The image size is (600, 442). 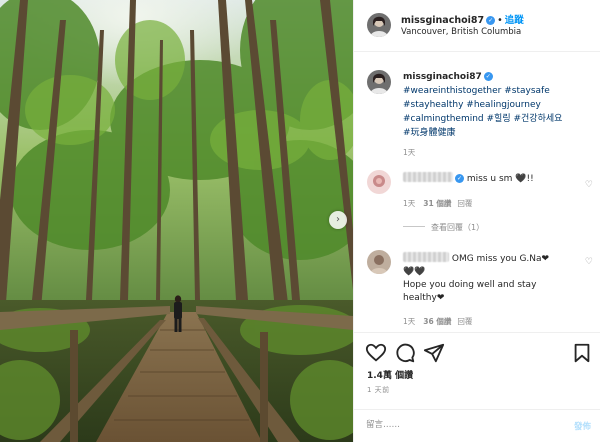 I want to click on heart-icon, so click(x=376, y=353).